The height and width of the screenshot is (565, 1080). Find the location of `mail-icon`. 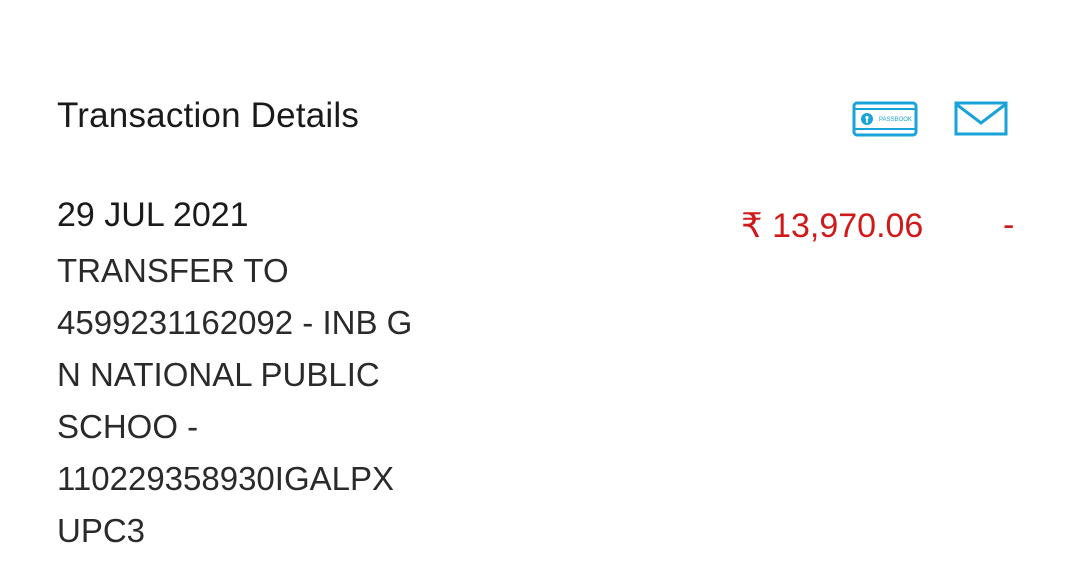

mail-icon is located at coordinates (981, 118).